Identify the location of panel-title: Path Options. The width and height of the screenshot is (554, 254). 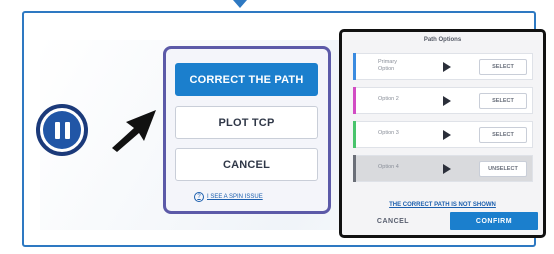
(442, 40).